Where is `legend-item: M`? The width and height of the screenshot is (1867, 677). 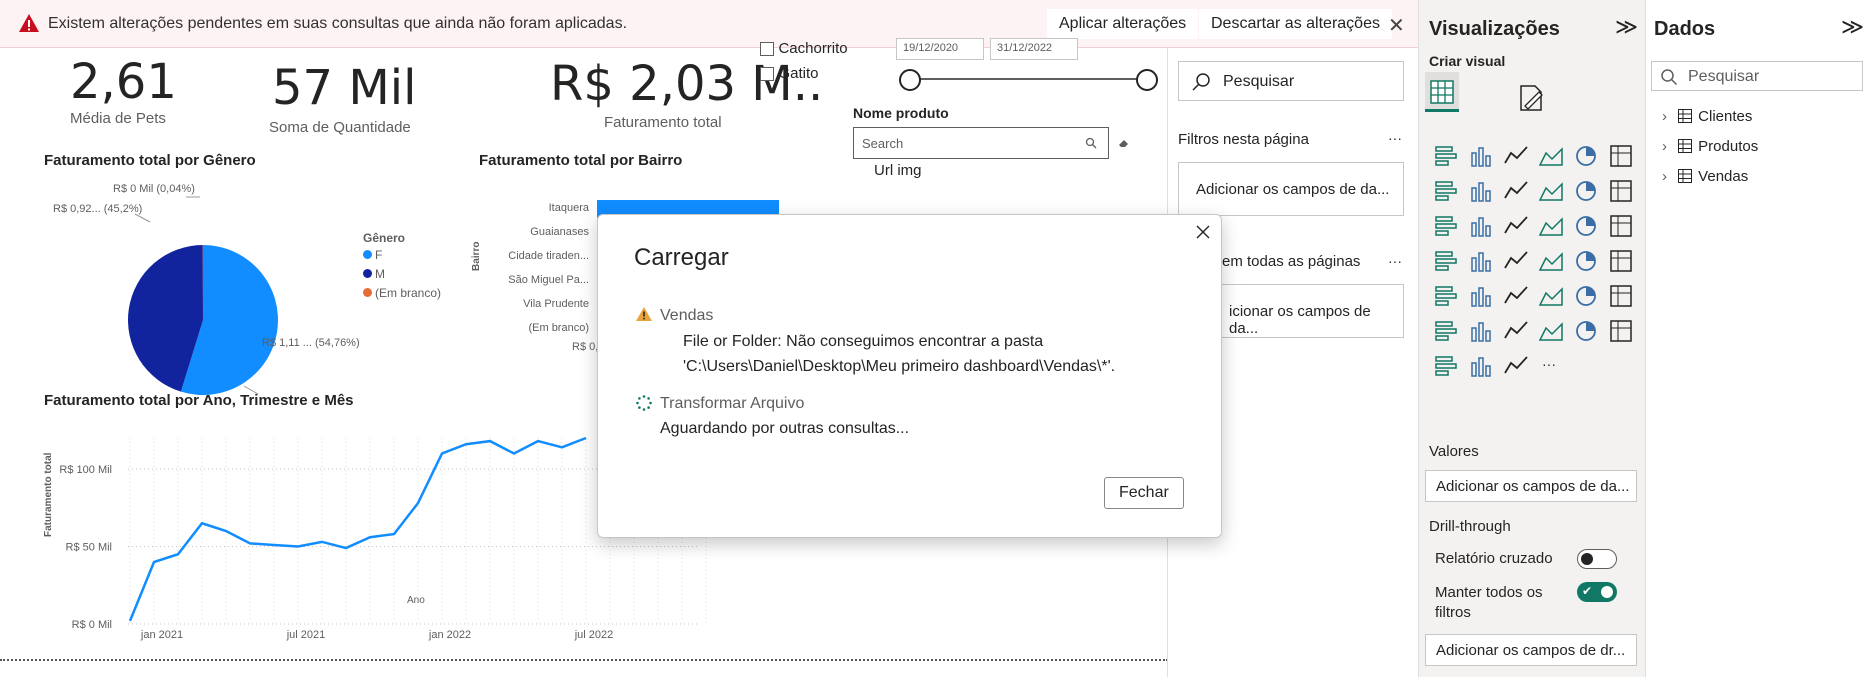 legend-item: M is located at coordinates (402, 276).